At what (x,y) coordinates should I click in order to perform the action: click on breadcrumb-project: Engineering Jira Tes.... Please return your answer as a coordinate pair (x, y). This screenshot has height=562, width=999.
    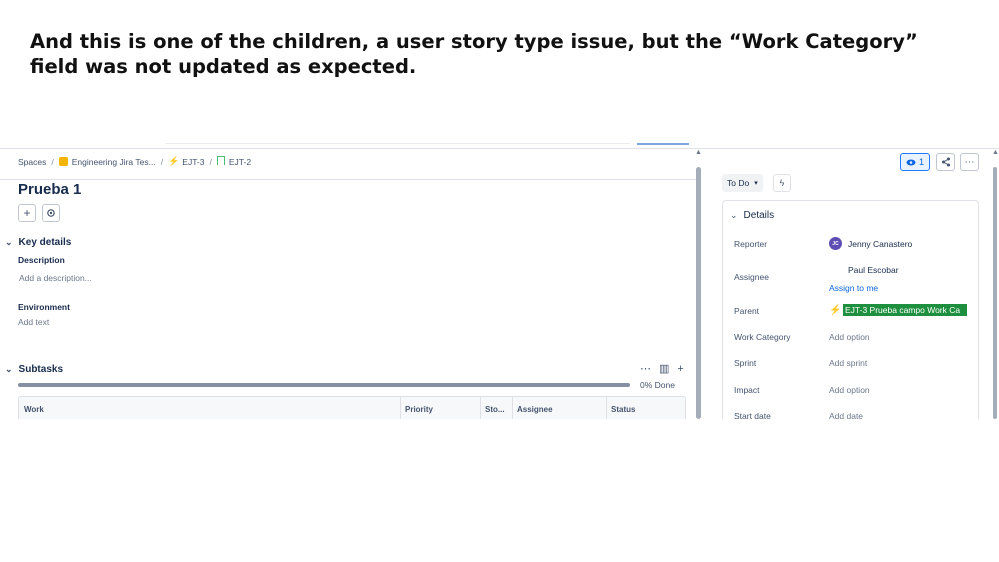
    Looking at the image, I should click on (114, 162).